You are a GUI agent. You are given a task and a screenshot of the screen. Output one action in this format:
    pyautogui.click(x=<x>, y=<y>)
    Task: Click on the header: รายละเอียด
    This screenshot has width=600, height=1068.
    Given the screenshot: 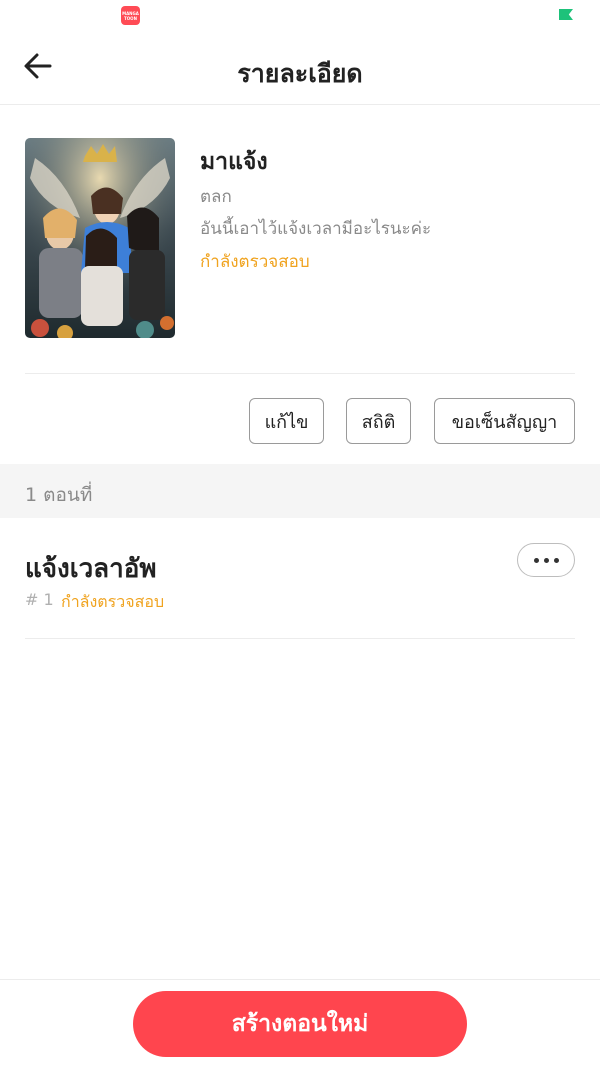 What is the action you would take?
    pyautogui.click(x=300, y=72)
    